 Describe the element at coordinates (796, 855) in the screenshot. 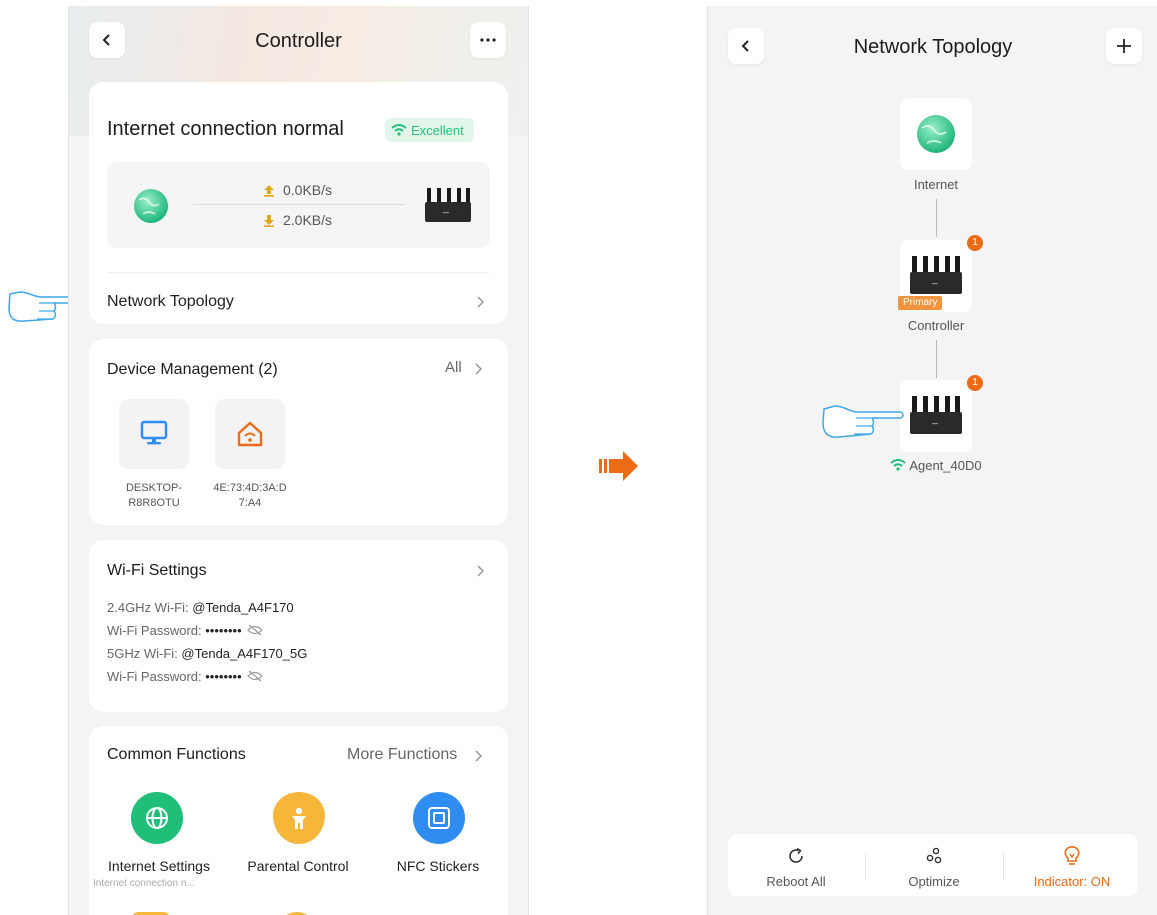

I see `reboot-icon` at that location.